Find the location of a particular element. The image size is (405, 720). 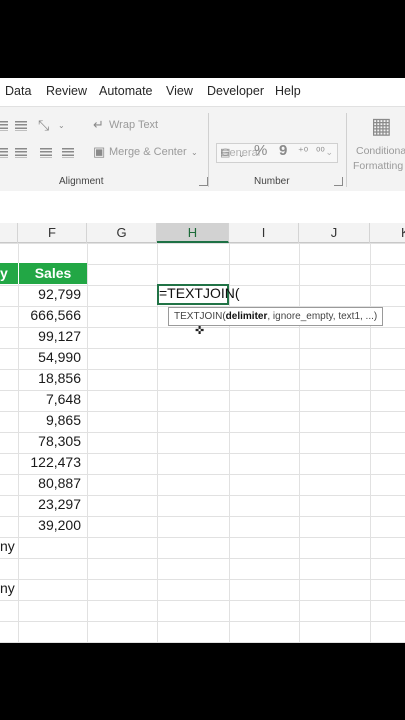

menu-developer: Developer is located at coordinates (235, 91).